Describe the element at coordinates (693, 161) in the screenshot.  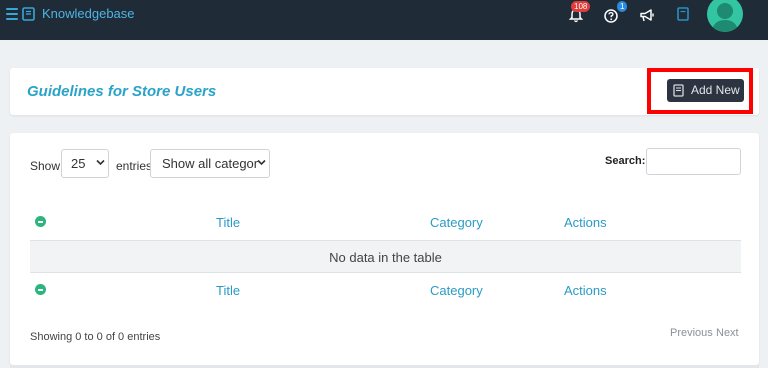
I see `search-input` at that location.